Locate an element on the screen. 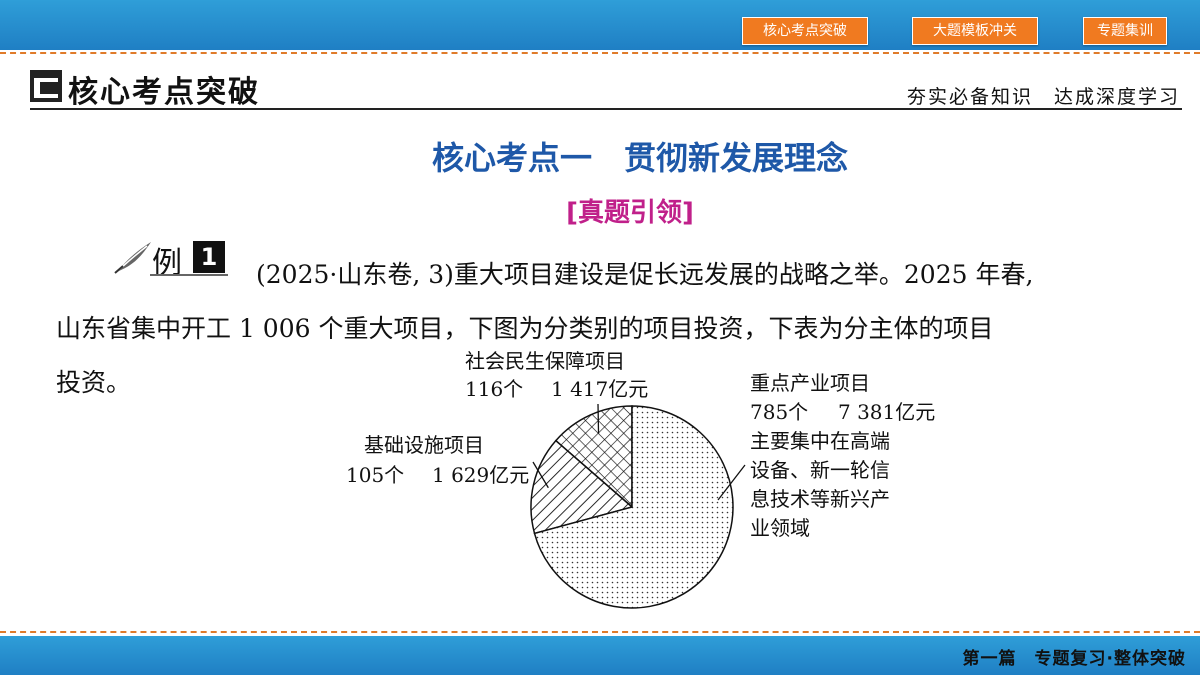 The height and width of the screenshot is (675, 1200). page-heading: 核心考点一 贯彻新发展理念 is located at coordinates (639, 158).